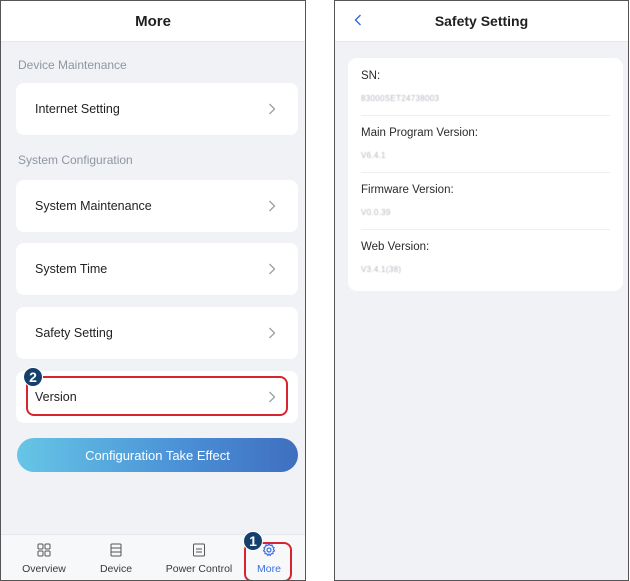  What do you see at coordinates (157, 396) in the screenshot?
I see `version-highlight-box` at bounding box center [157, 396].